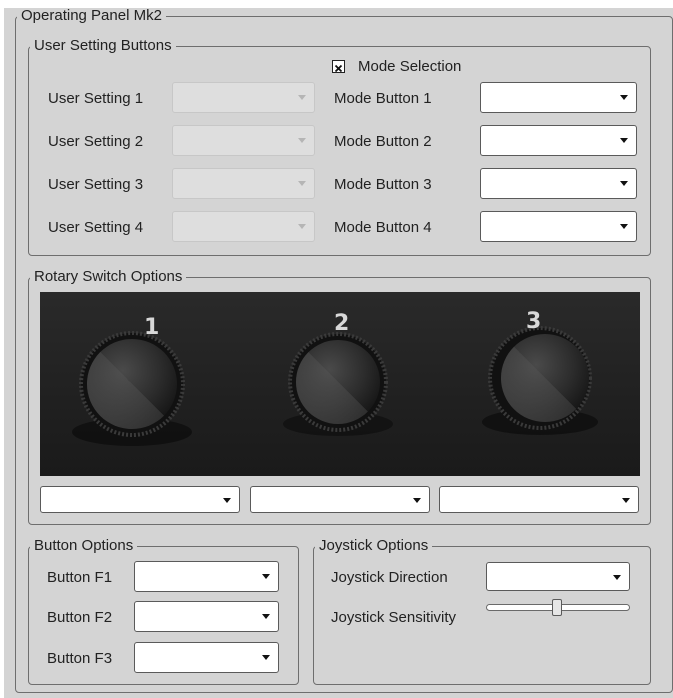  Describe the element at coordinates (80, 617) in the screenshot. I see `button-f2-label: Button F2` at that location.